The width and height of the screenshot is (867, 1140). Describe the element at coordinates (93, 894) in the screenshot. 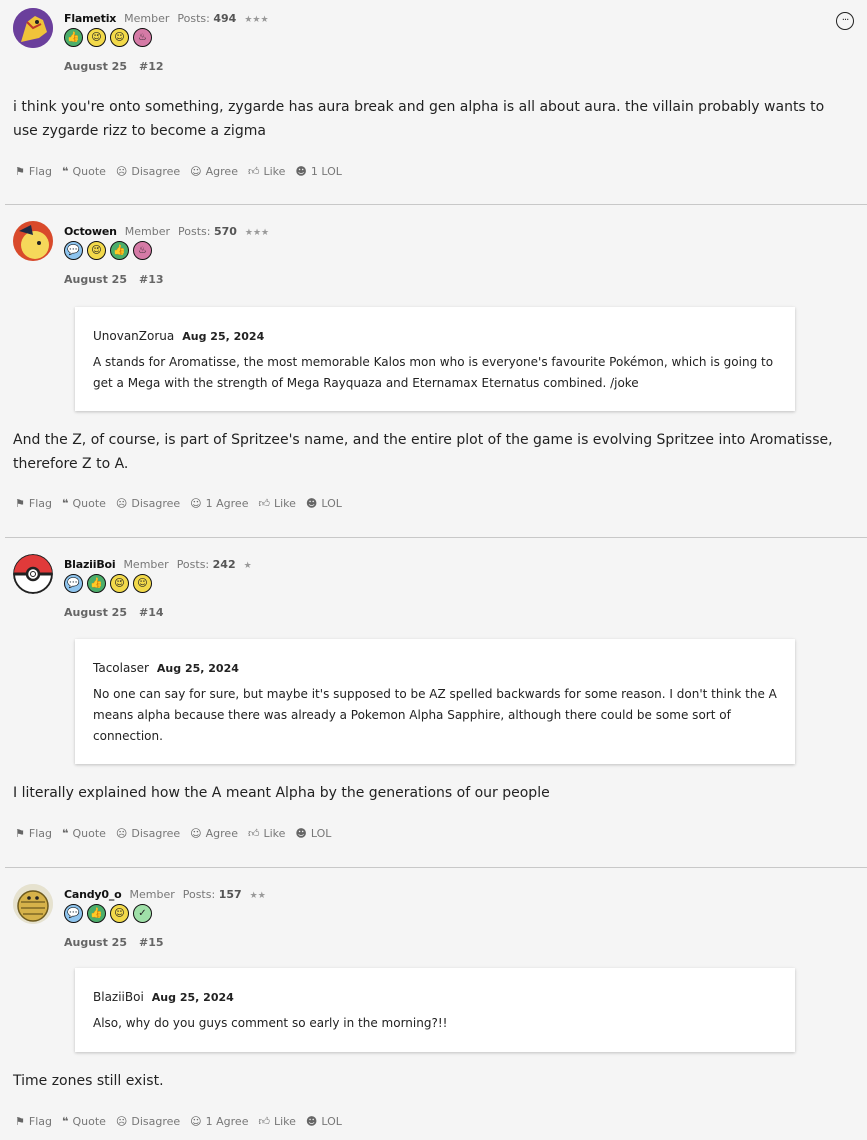

I see `username: Candy0_o` at that location.